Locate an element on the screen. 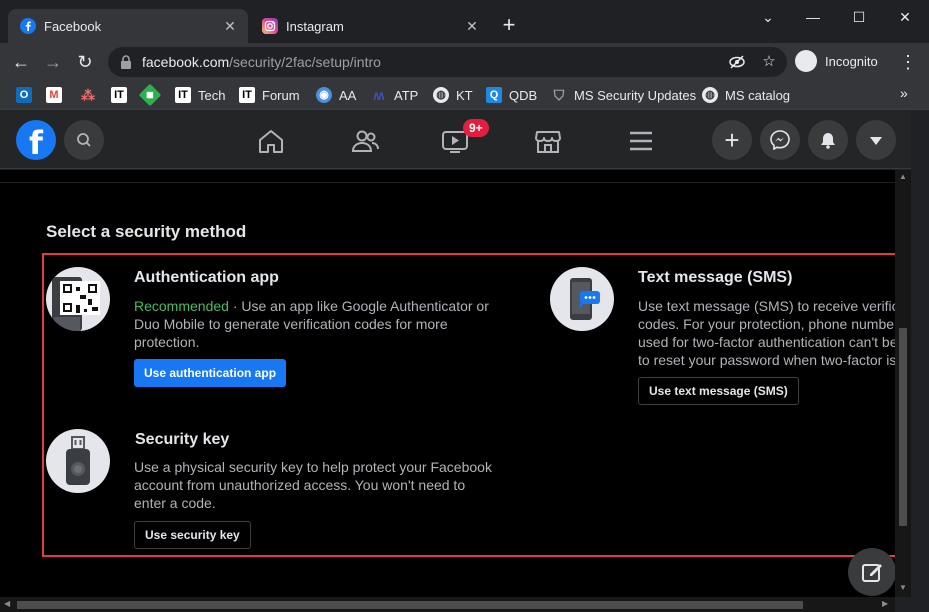 This screenshot has height=612, width=929. q-icon: Q is located at coordinates (494, 95).